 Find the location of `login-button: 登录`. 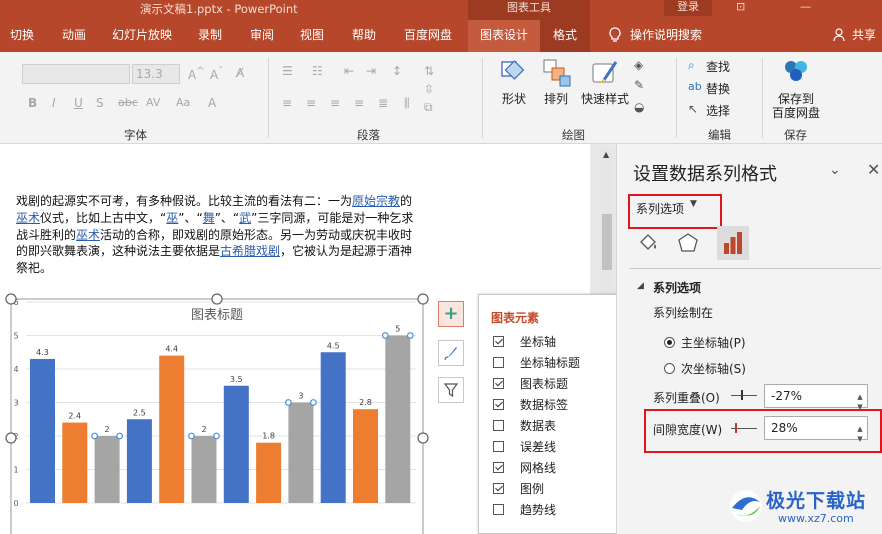

login-button: 登录 is located at coordinates (688, 8).